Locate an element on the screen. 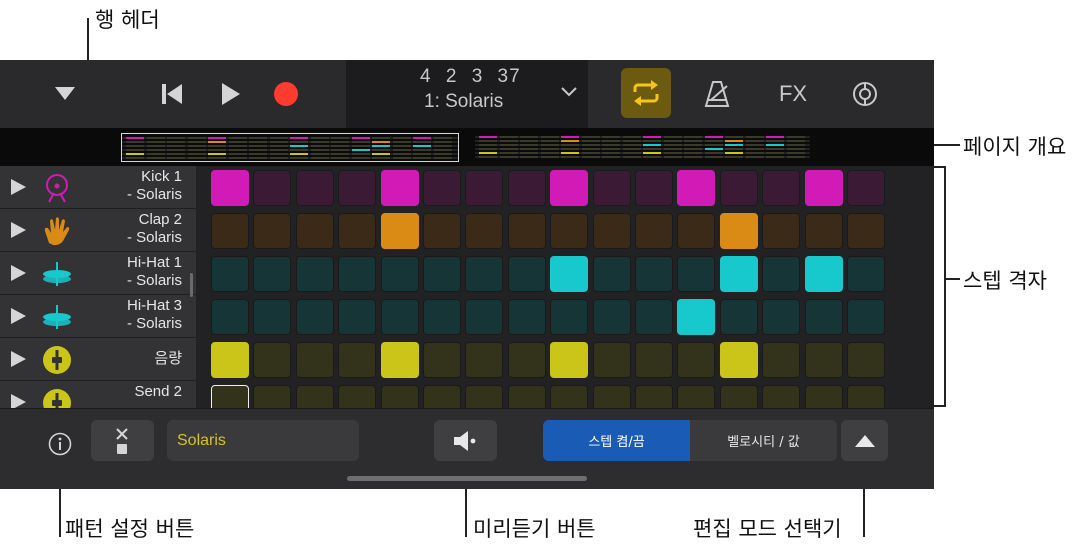 Image resolution: width=1091 pixels, height=551 pixels. cycle-button is located at coordinates (646, 93).